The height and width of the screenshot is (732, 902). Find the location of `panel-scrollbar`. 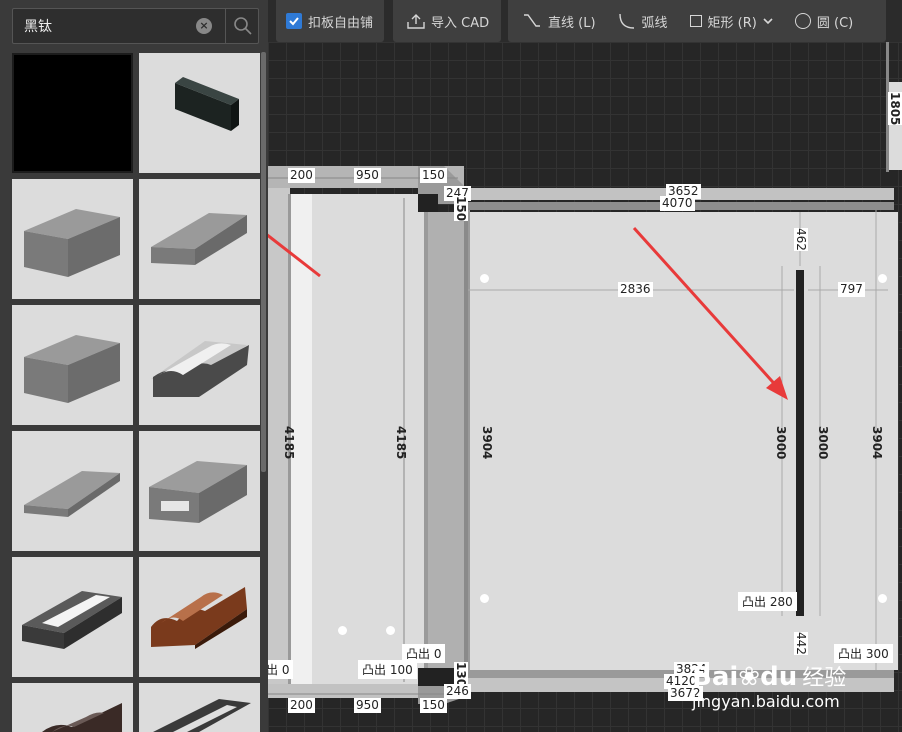

panel-scrollbar is located at coordinates (263, 262).